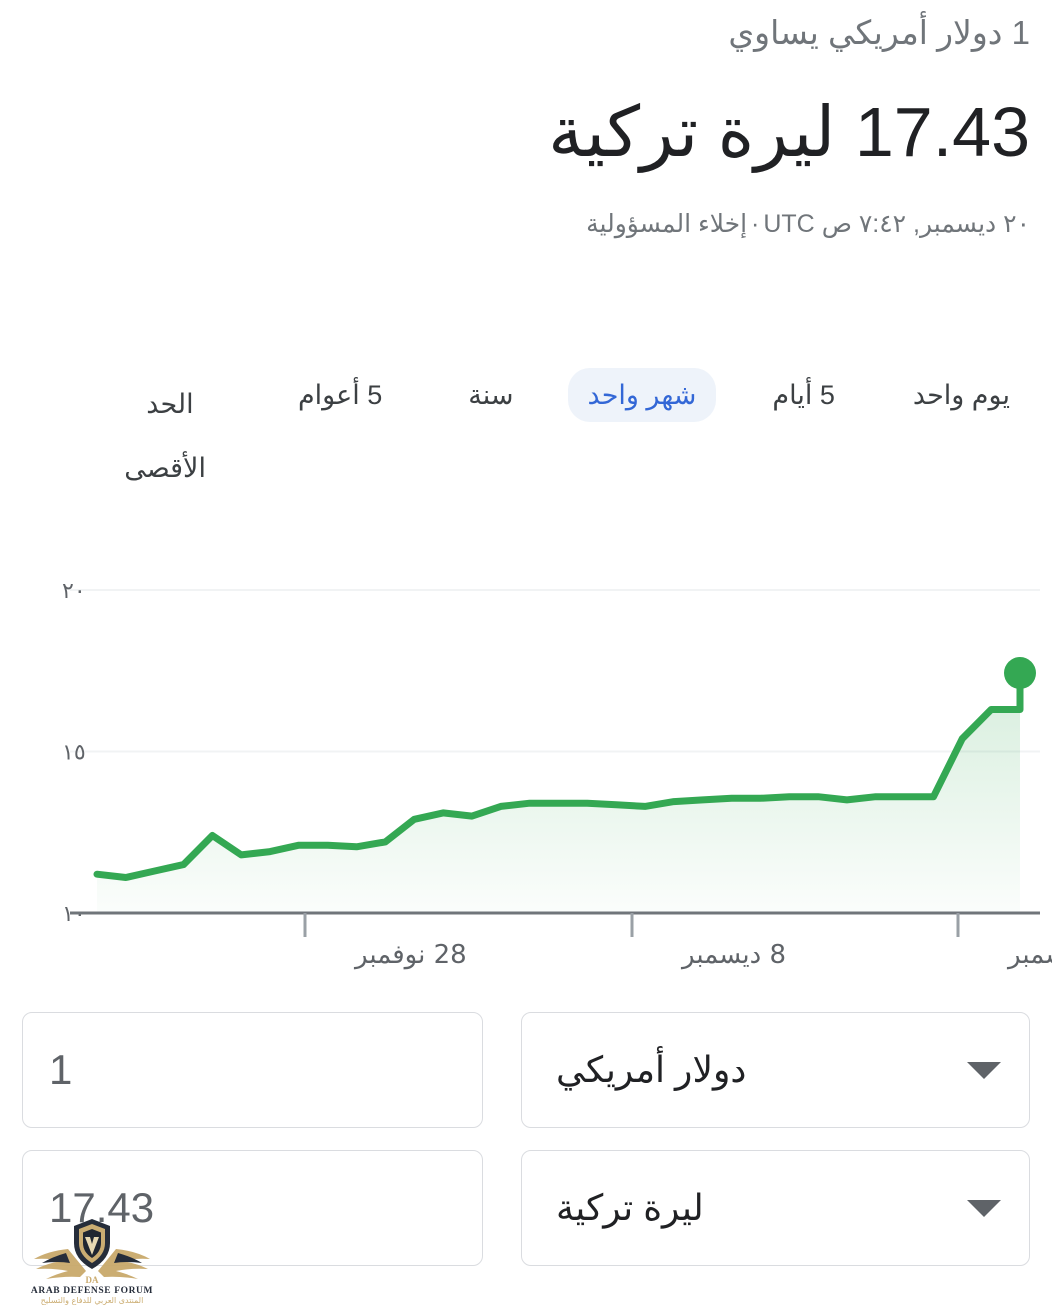 The height and width of the screenshot is (1307, 1052). Describe the element at coordinates (631, 925) in the screenshot. I see `chart-x-axis-ticks` at that location.